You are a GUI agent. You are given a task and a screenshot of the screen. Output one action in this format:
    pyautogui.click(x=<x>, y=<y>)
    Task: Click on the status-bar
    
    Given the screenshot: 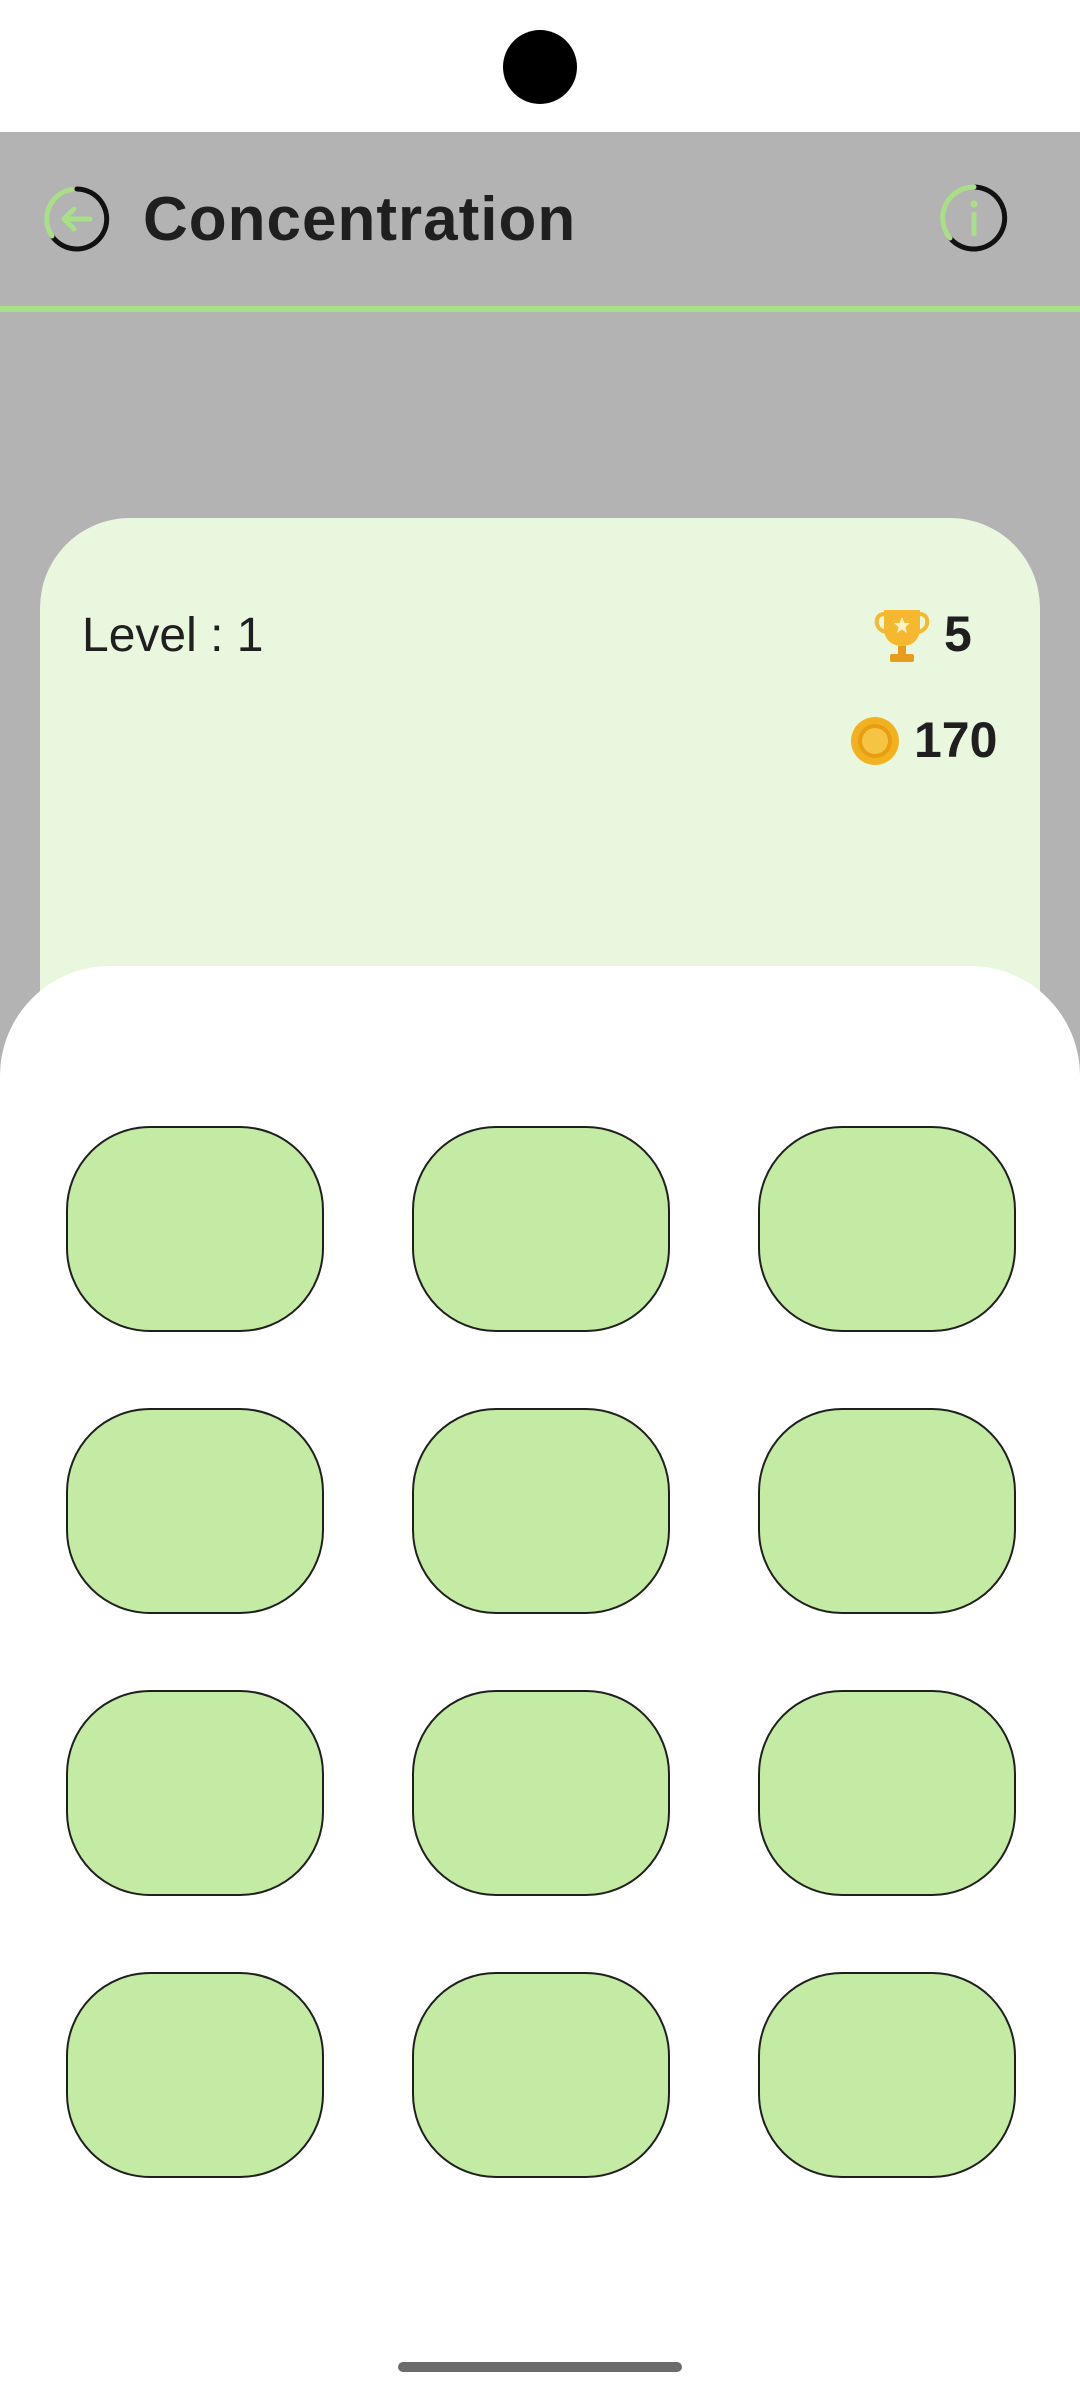 What is the action you would take?
    pyautogui.click(x=540, y=66)
    